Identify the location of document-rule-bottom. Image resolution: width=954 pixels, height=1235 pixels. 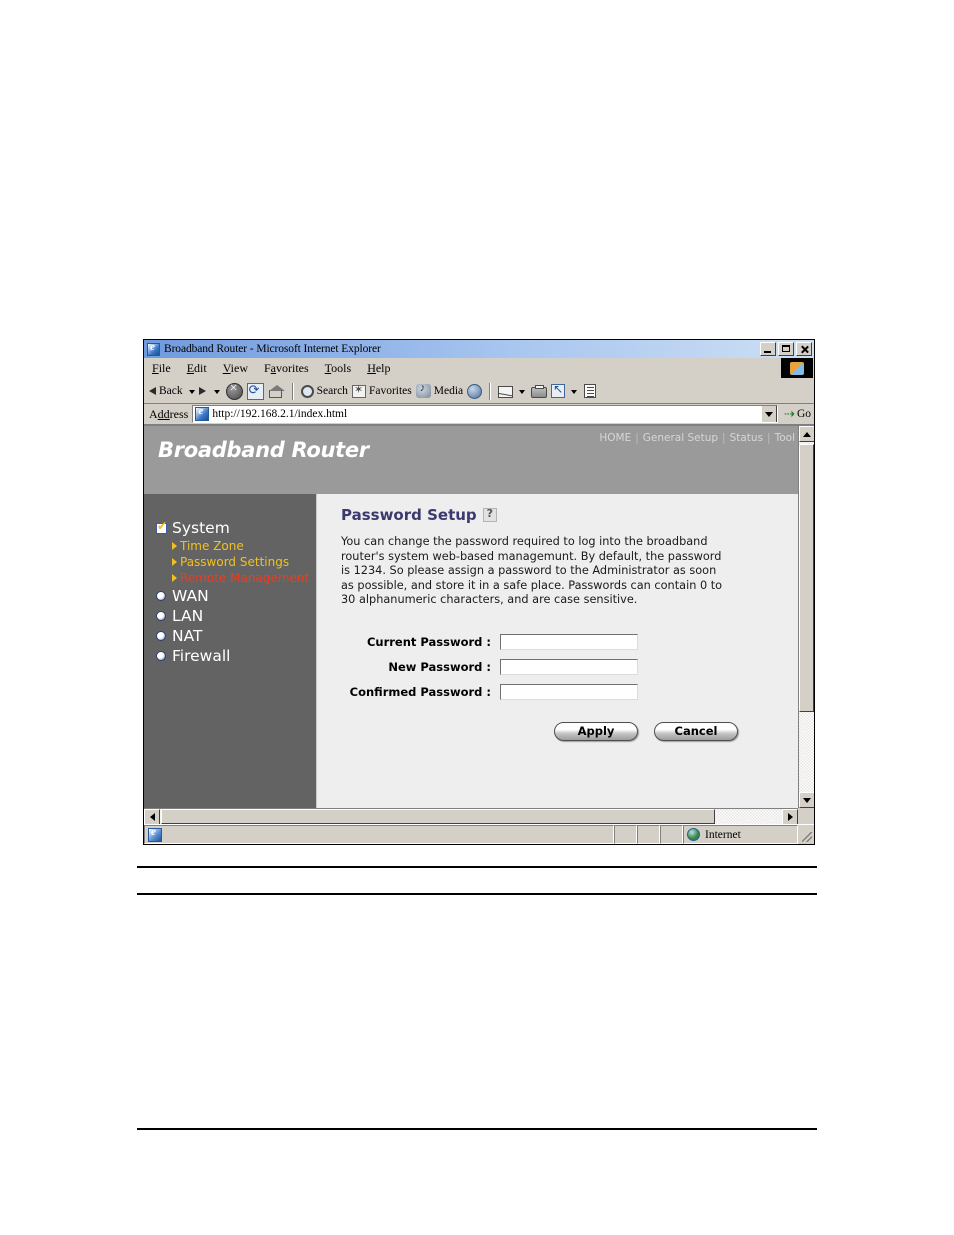
(477, 1129).